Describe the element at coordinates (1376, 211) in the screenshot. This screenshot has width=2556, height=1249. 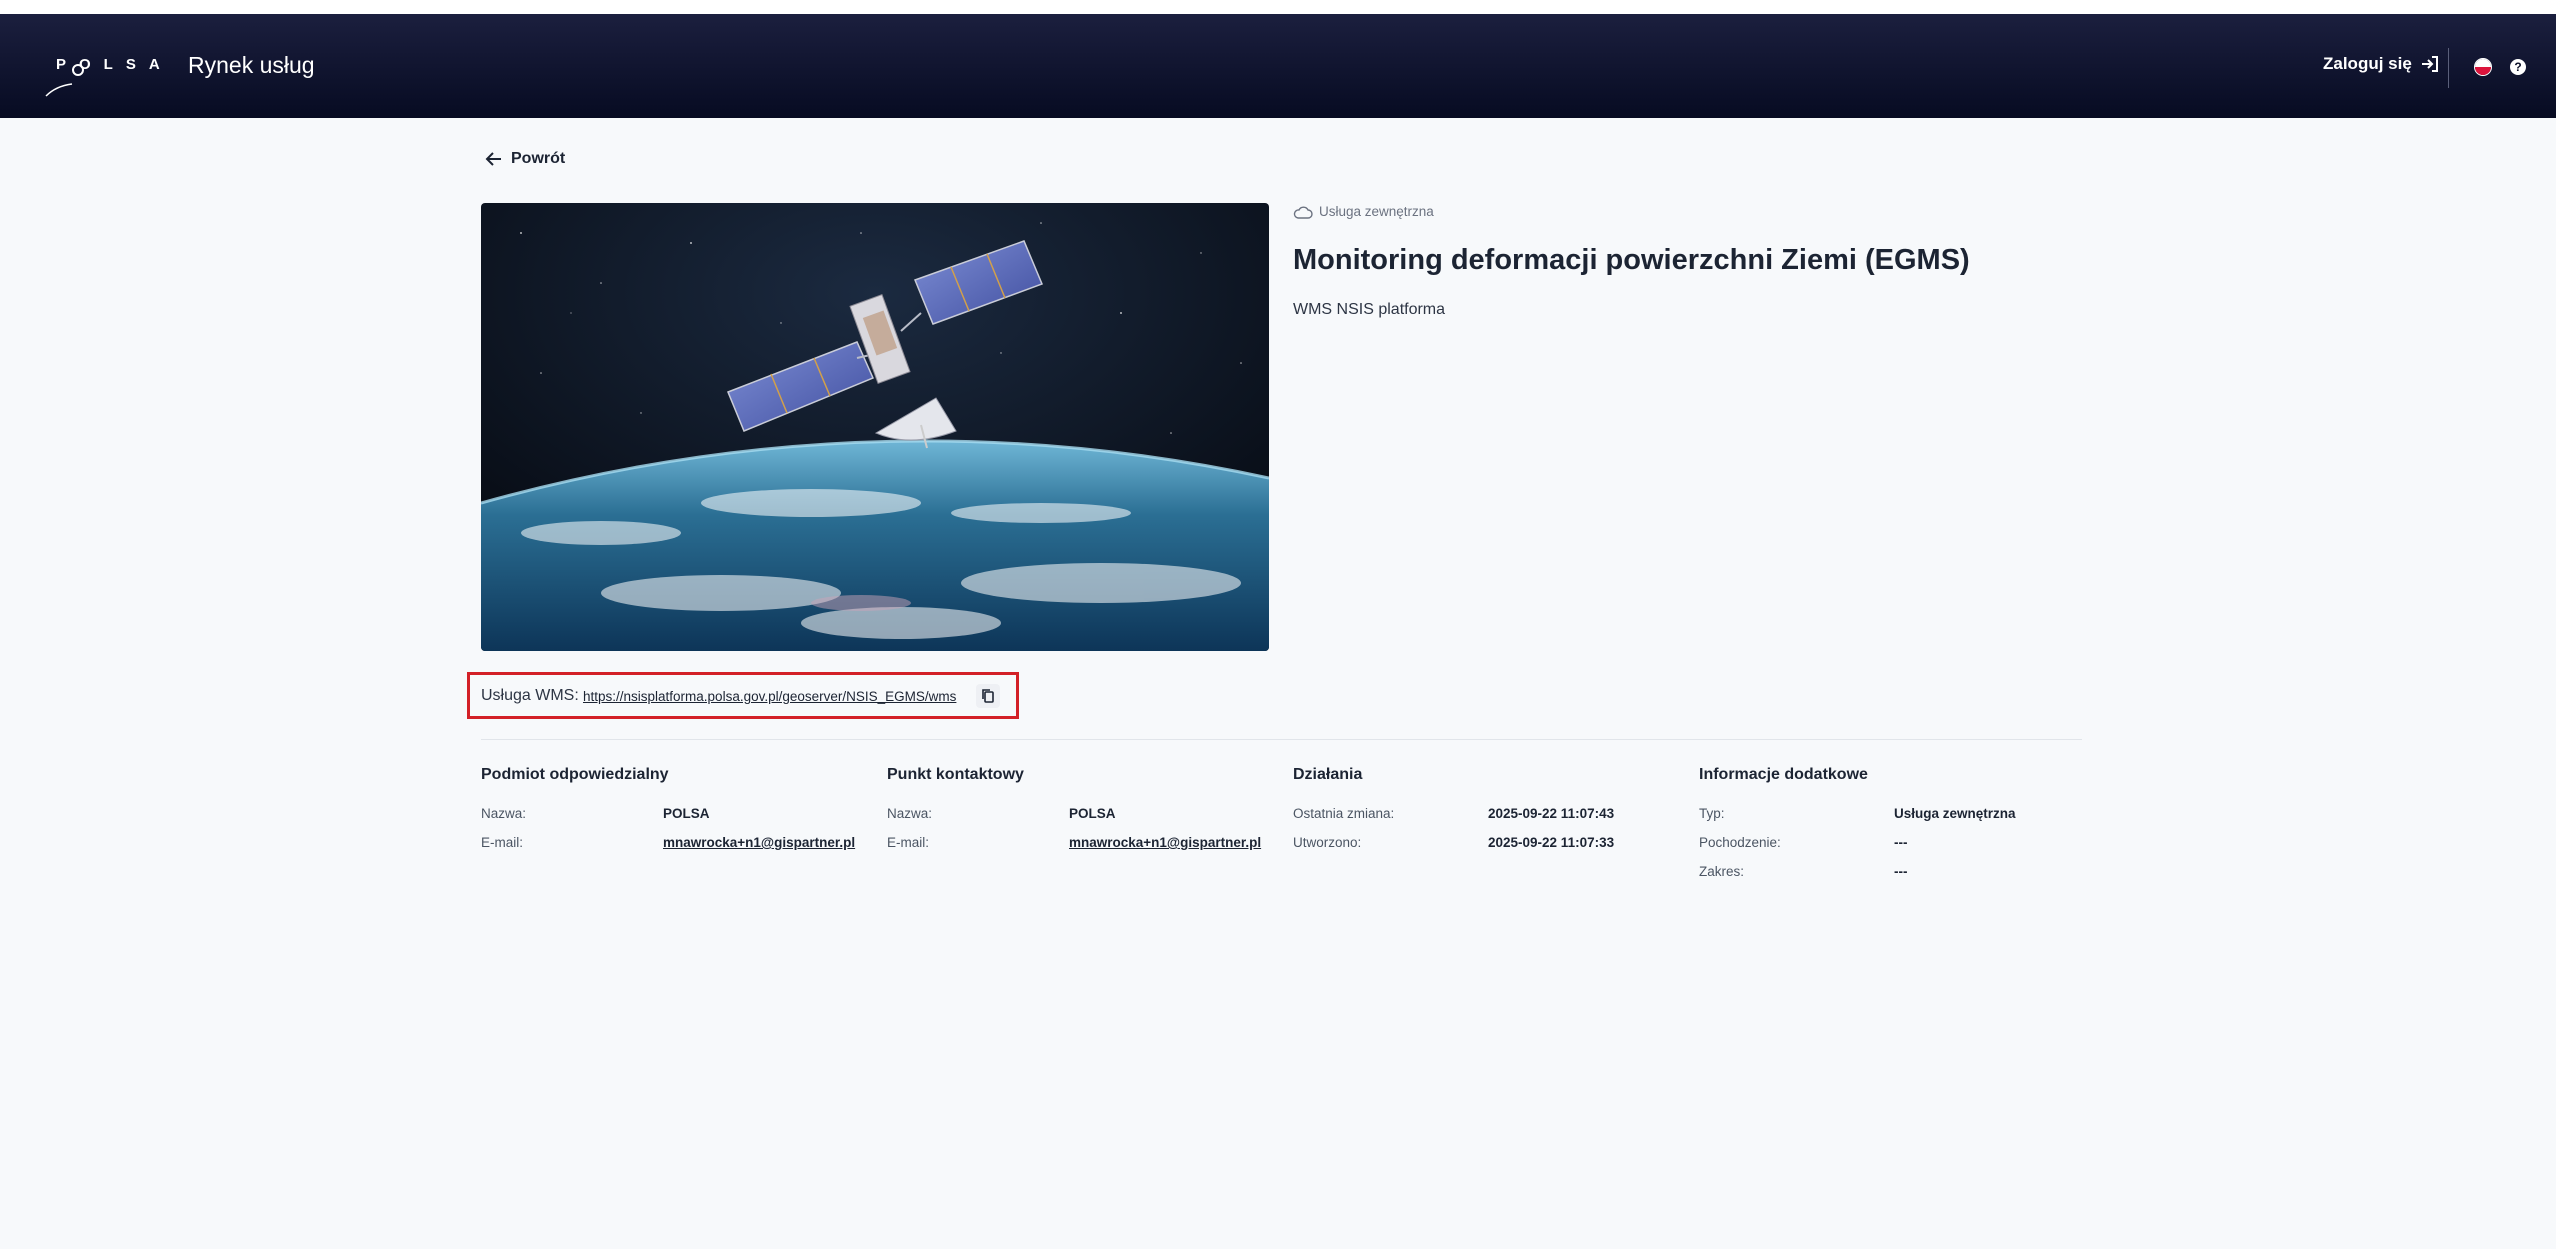
I see `external-service-label: Usługa zewnętrzna` at that location.